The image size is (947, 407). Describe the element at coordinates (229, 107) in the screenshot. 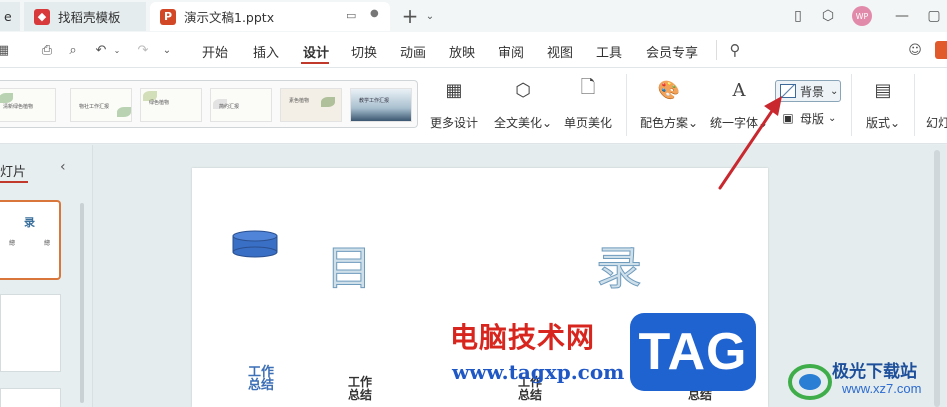

I see `template-caption: 简约汇报` at that location.